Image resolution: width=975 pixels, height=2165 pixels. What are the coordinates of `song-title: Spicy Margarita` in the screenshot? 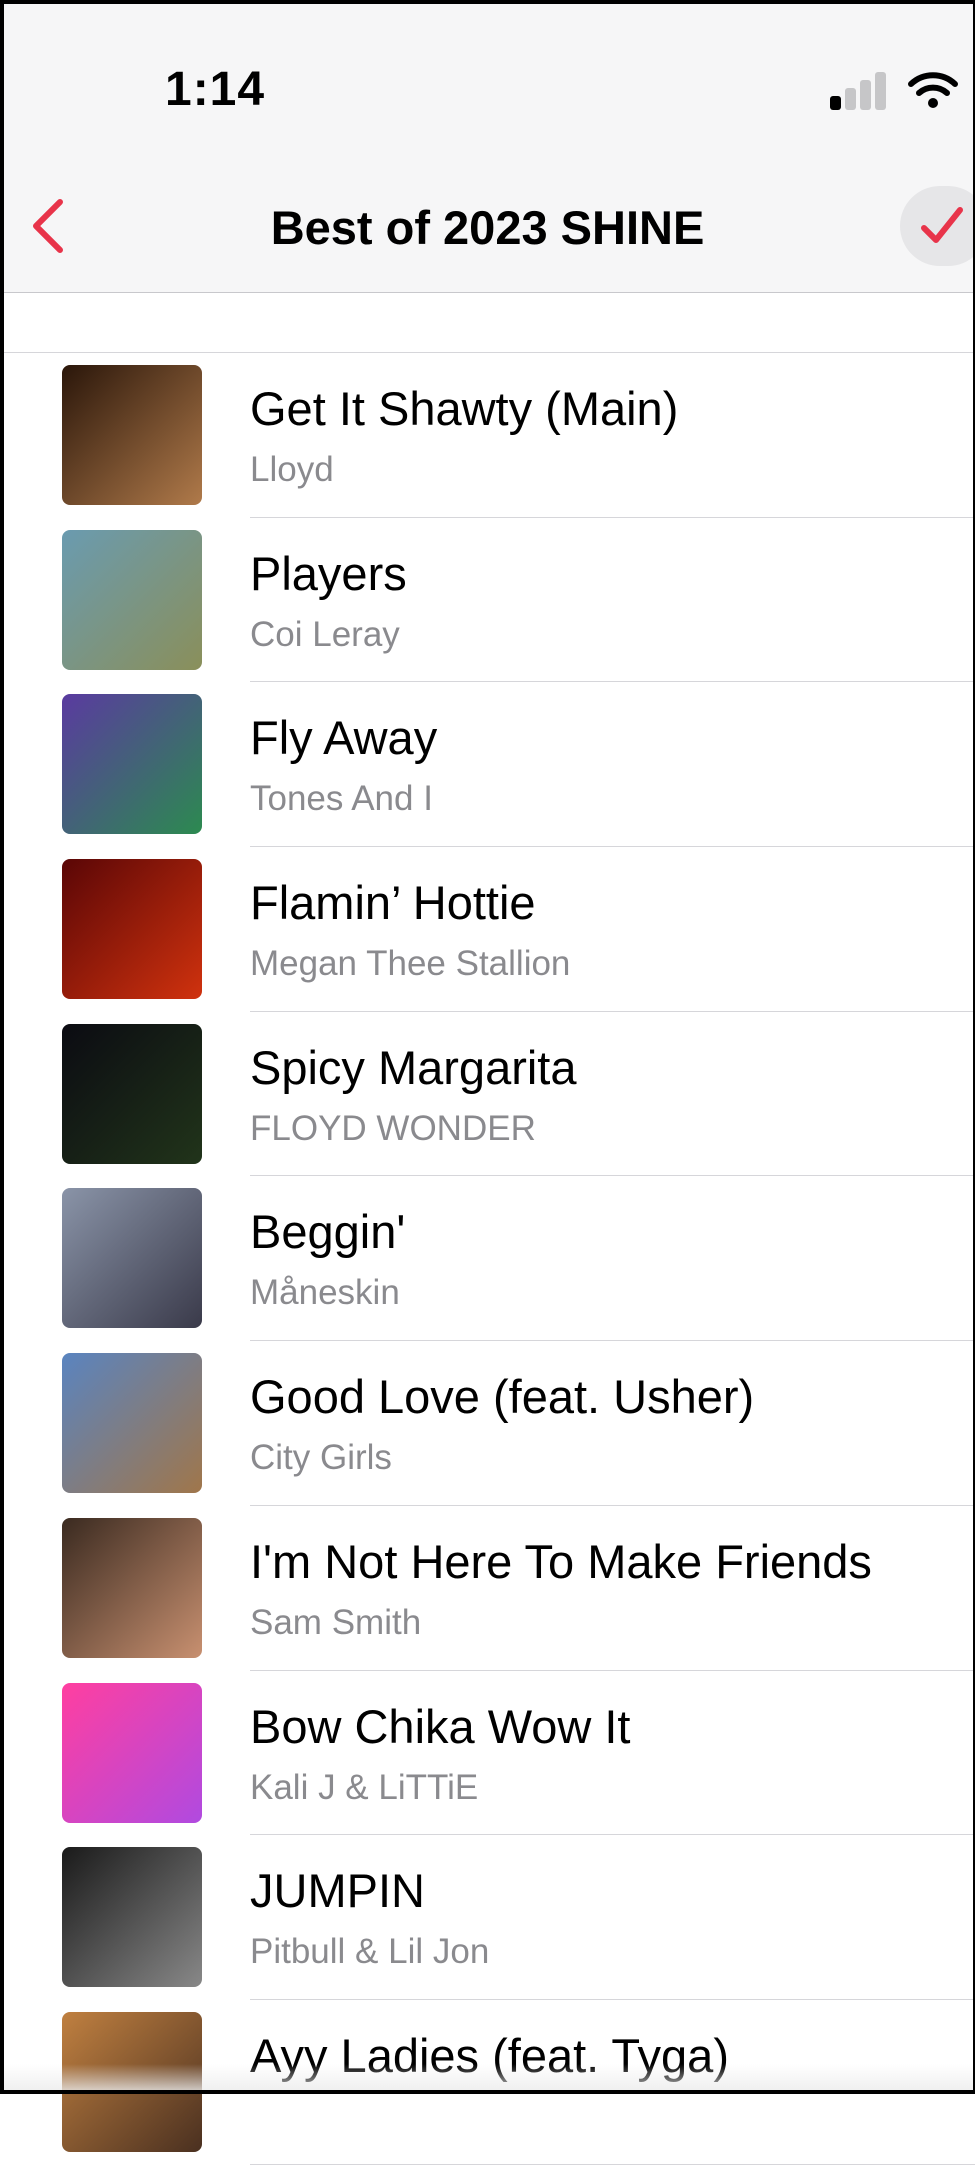 It's located at (413, 1067).